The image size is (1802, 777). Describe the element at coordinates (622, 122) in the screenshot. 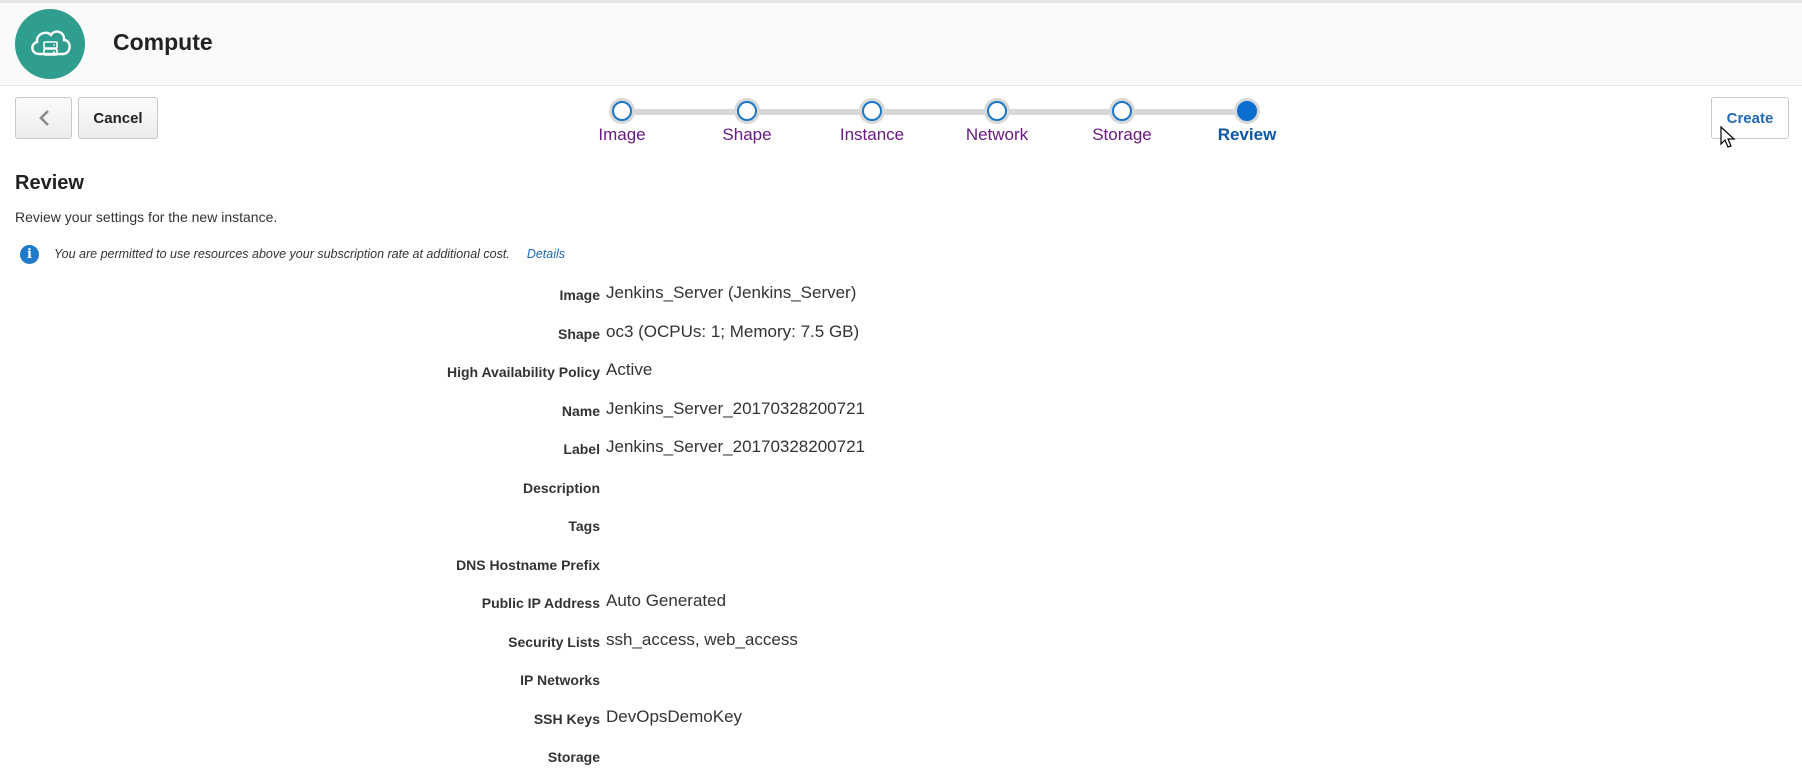

I see `train-step-image: Image` at that location.